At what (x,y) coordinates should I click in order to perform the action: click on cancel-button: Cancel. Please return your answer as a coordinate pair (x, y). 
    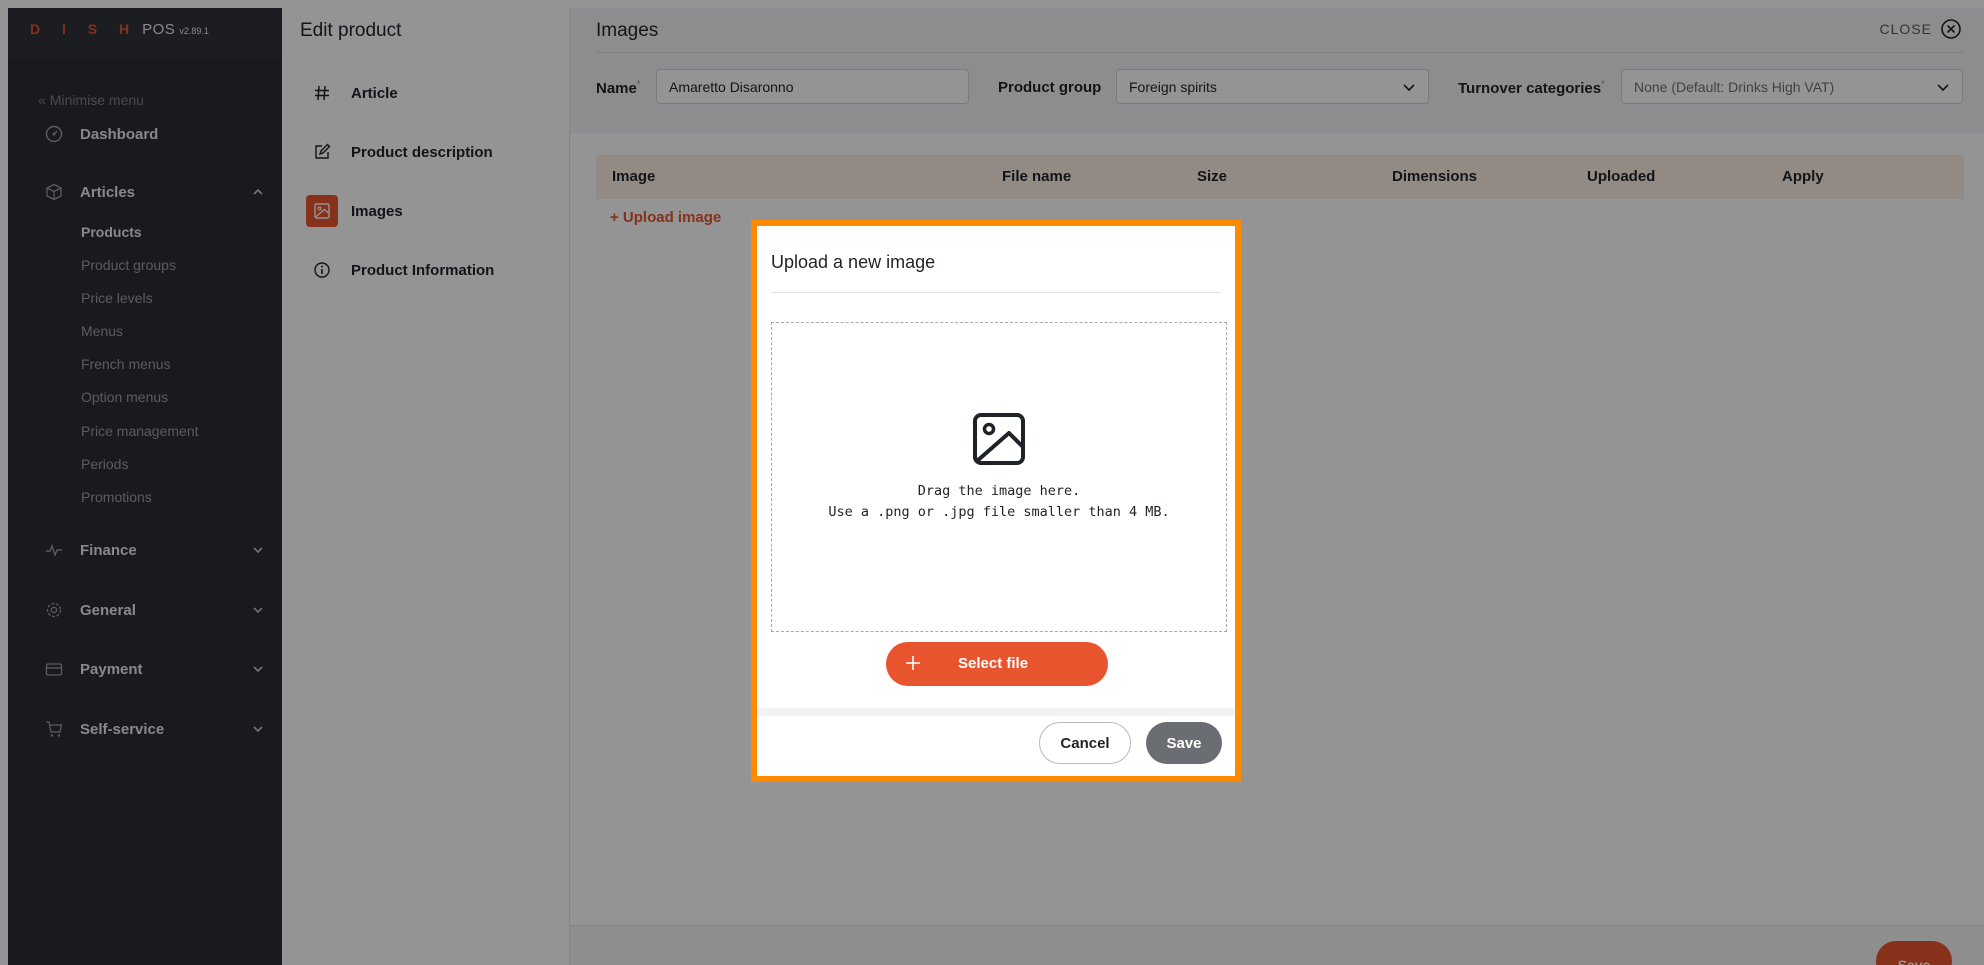
    Looking at the image, I should click on (1085, 743).